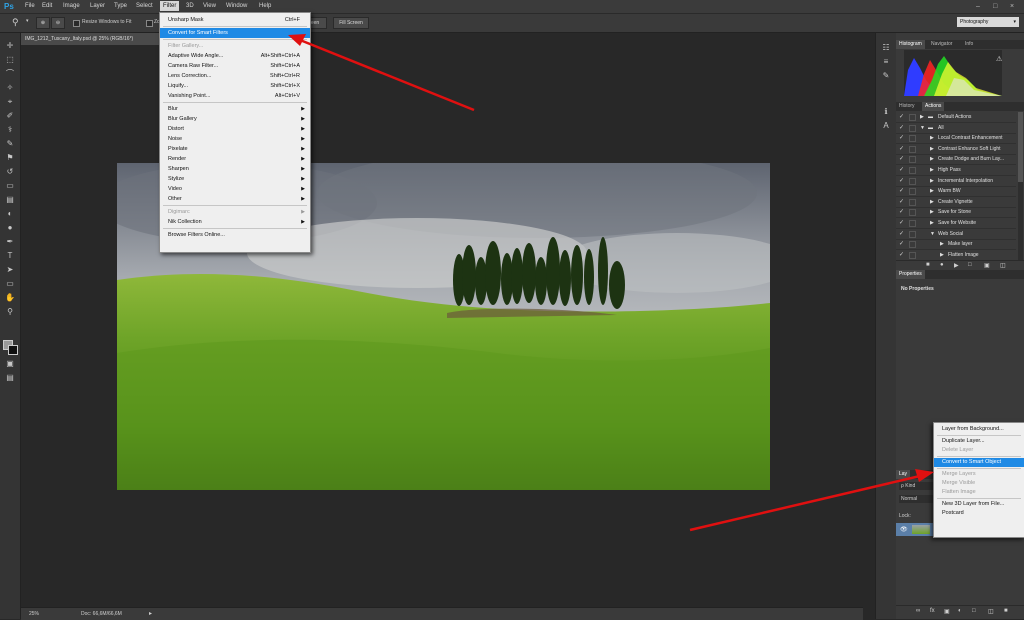  I want to click on brush-icon: ✎, so click(10, 143).